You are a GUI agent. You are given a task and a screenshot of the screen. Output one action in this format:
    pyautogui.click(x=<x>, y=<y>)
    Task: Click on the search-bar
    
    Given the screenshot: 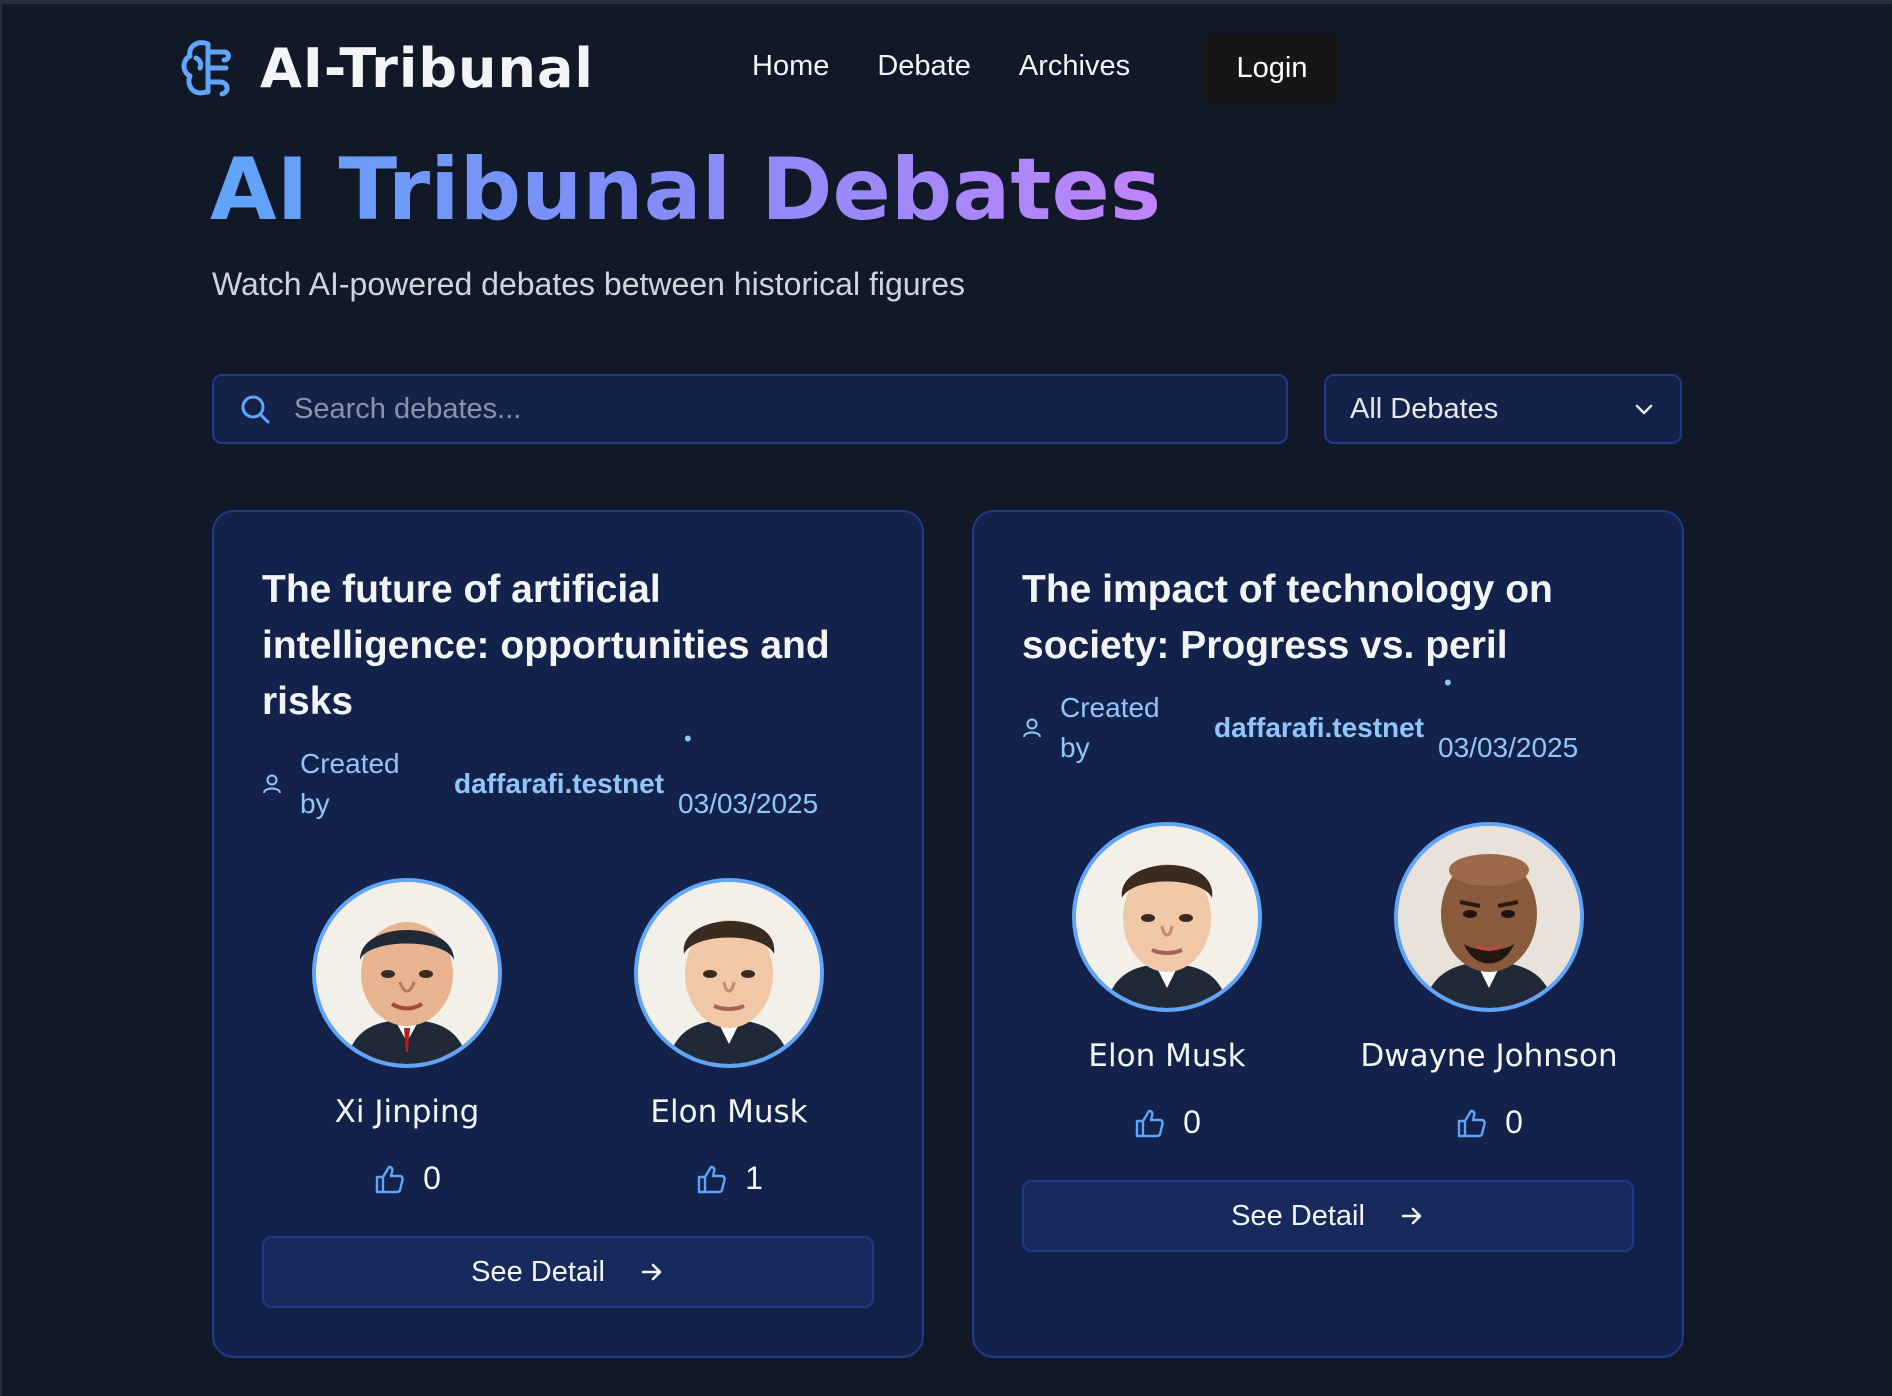 What is the action you would take?
    pyautogui.click(x=750, y=409)
    